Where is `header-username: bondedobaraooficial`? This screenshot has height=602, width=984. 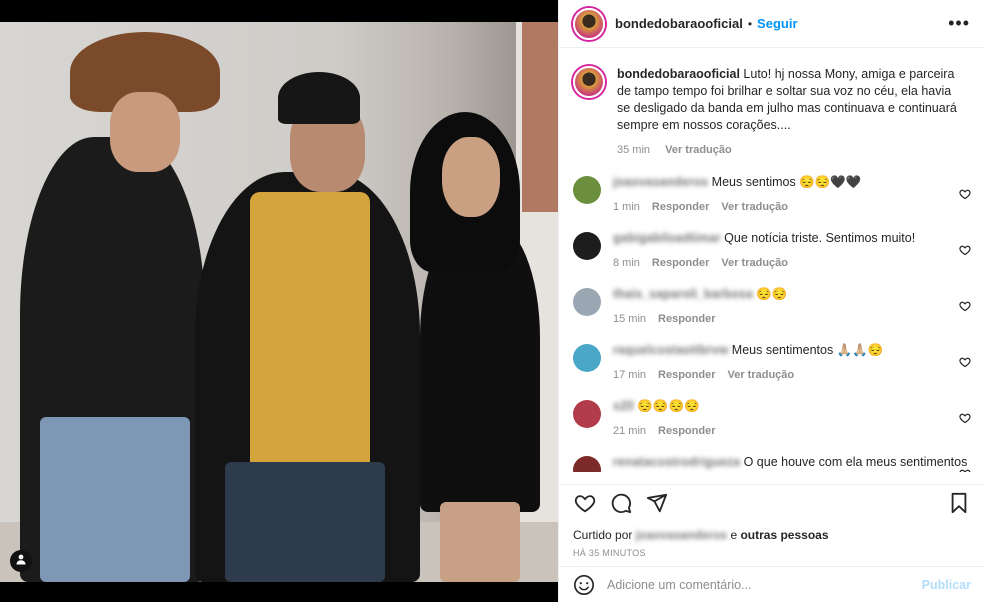
header-username: bondedobaraooficial is located at coordinates (679, 23).